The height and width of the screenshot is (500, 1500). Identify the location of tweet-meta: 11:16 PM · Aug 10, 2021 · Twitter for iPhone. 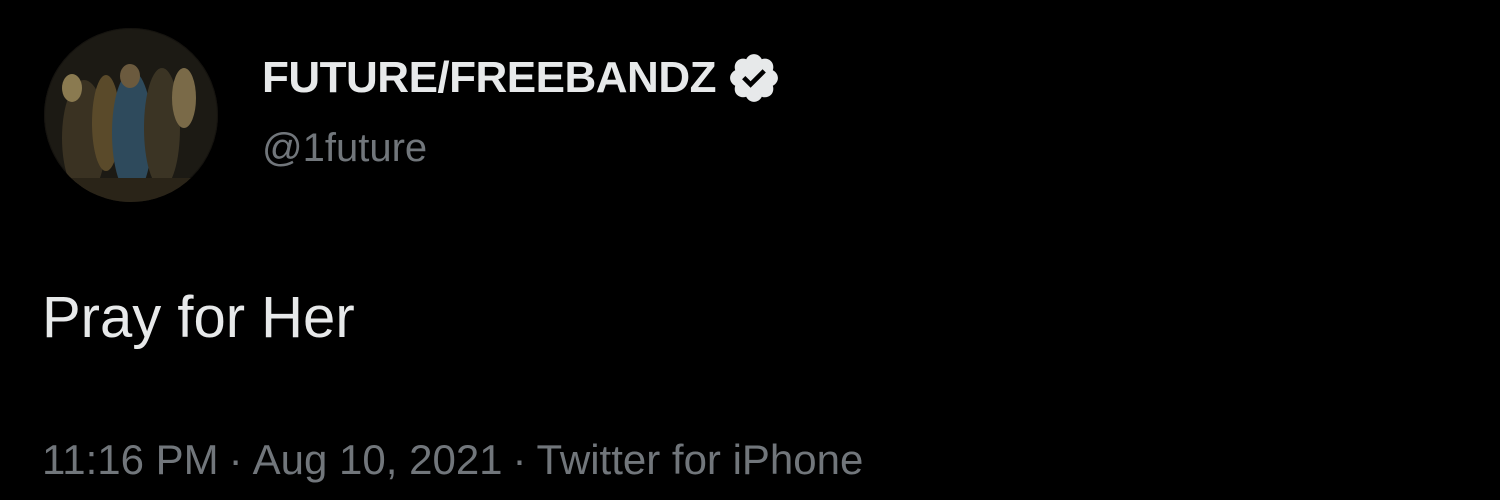
(452, 460).